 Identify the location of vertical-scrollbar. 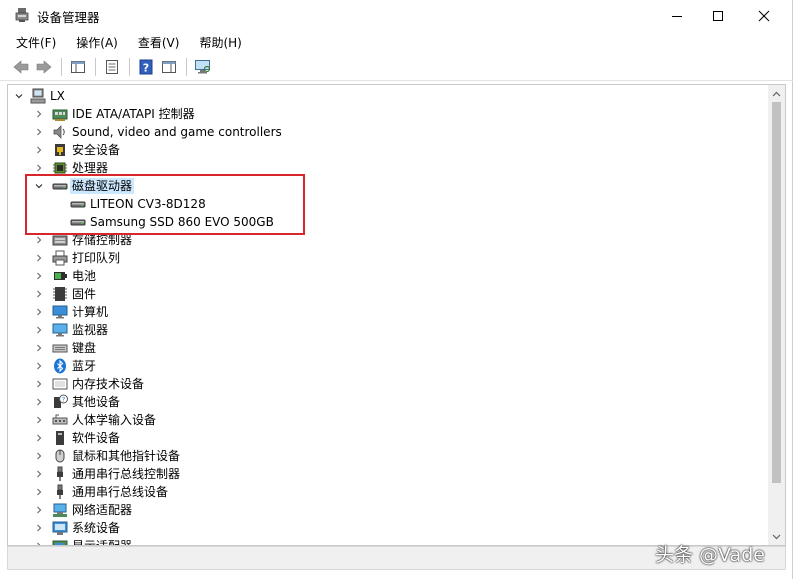
(776, 315).